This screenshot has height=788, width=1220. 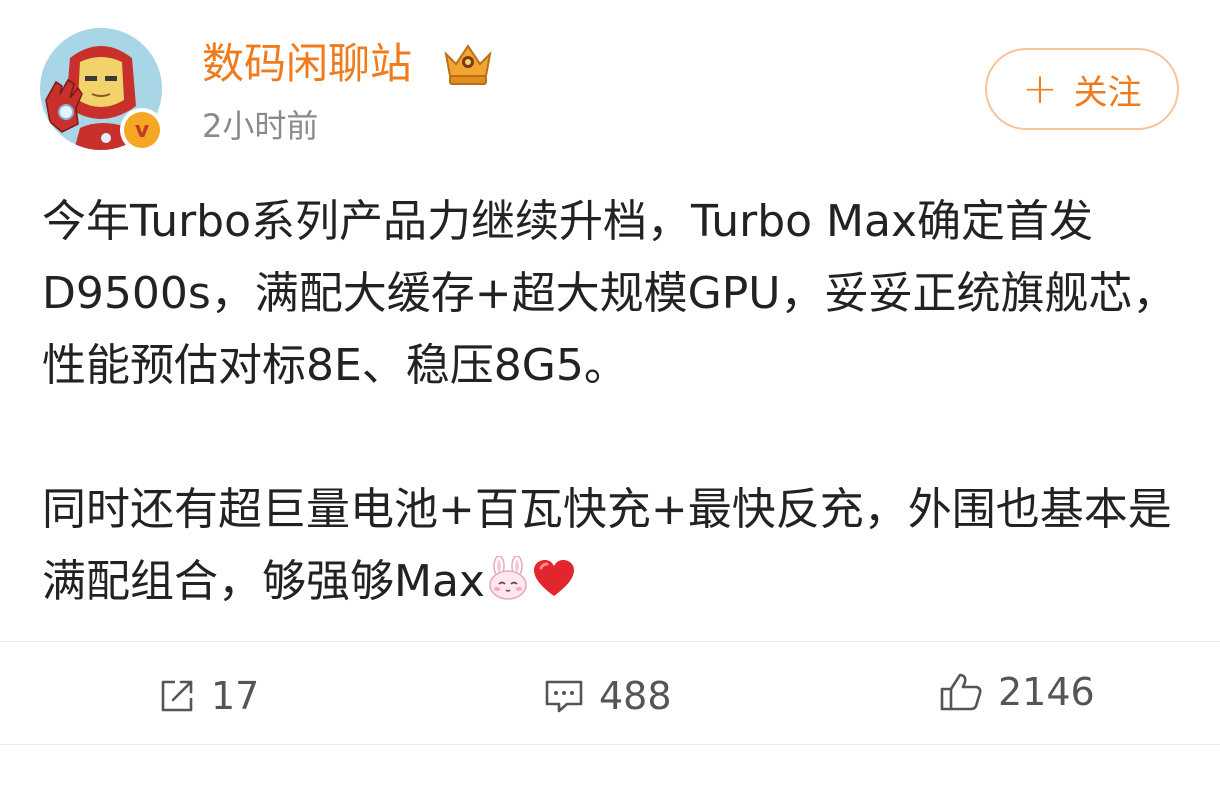 I want to click on comment-icon, so click(x=564, y=696).